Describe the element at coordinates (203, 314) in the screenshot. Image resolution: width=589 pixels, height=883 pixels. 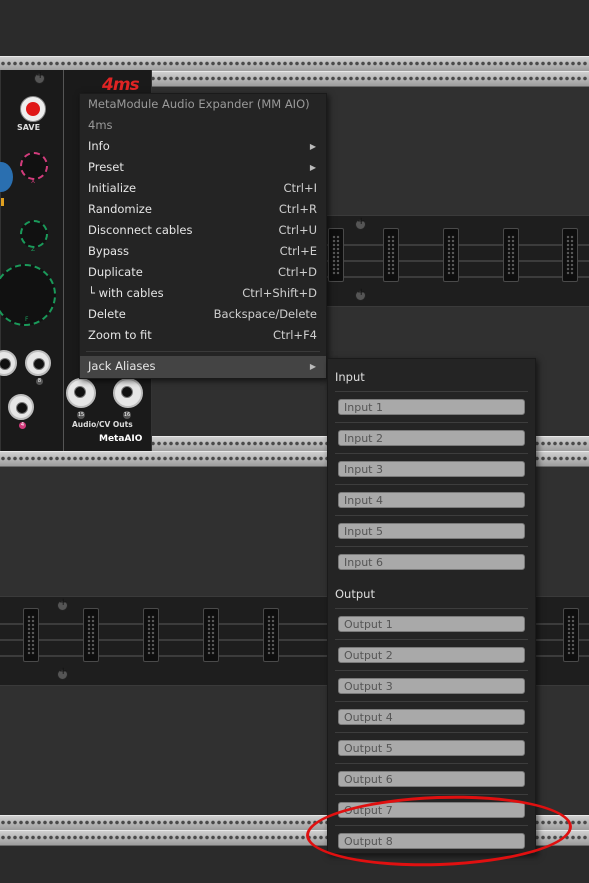
I see `menu-item-delete: Delete Backspace/Delete` at that location.